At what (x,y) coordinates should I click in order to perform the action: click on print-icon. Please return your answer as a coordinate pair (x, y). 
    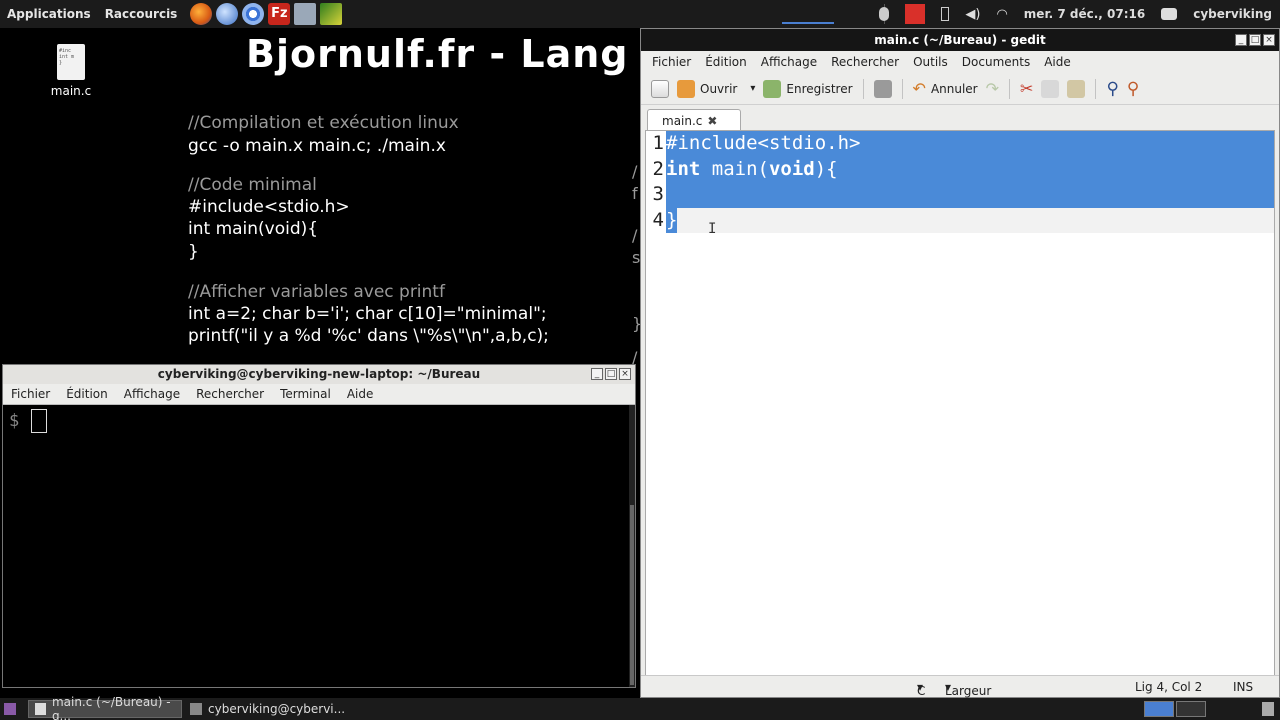
    Looking at the image, I should click on (882, 88).